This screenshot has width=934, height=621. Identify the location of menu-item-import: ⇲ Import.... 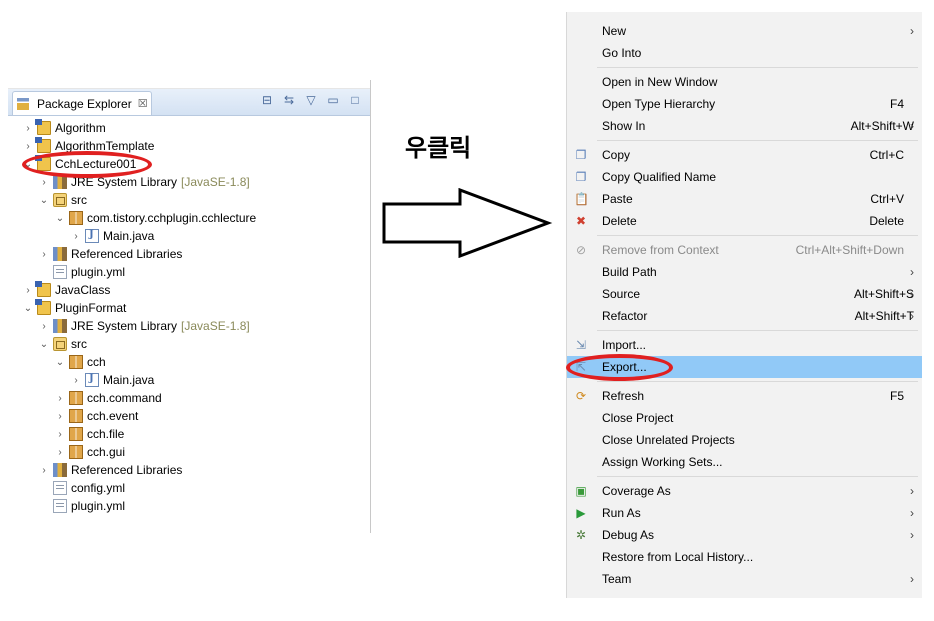
(744, 345).